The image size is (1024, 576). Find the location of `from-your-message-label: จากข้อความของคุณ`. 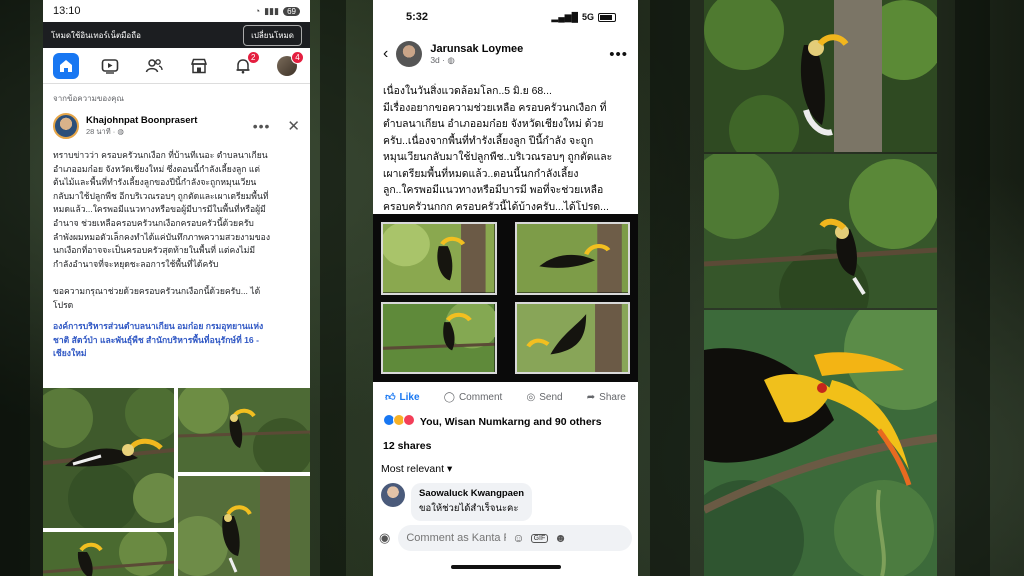

from-your-message-label: จากข้อความของคุณ is located at coordinates (88, 98).